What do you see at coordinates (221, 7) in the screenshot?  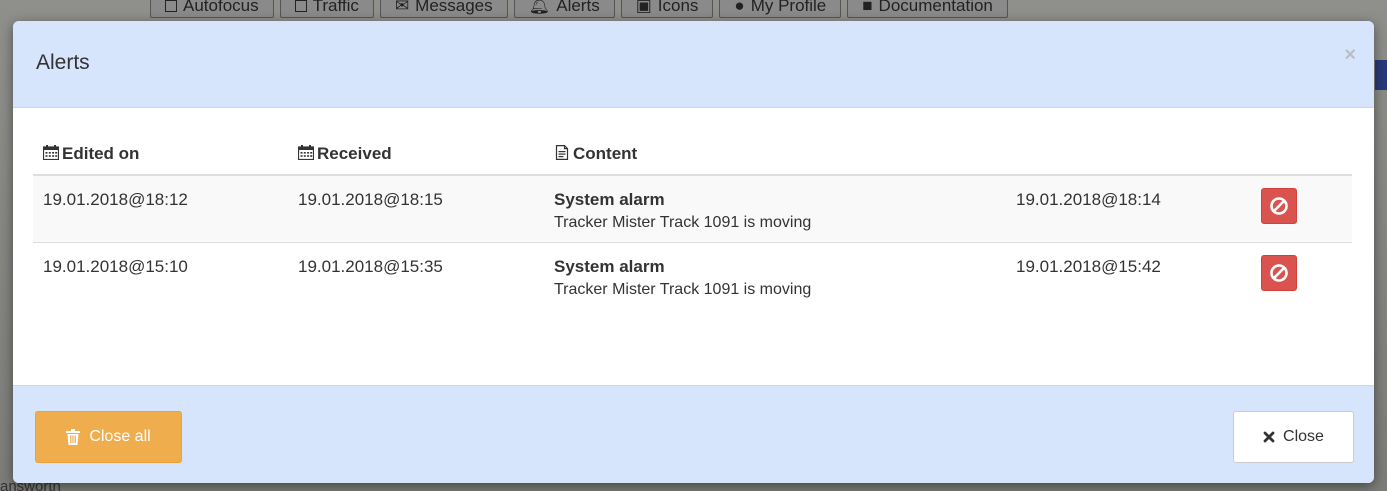 I see `toolbar-autofocus-label: Autofocus` at bounding box center [221, 7].